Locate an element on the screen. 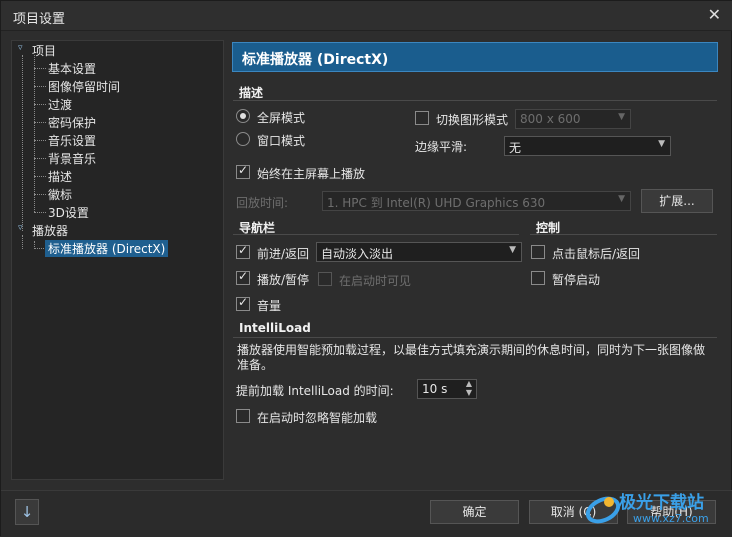 The width and height of the screenshot is (732, 537). switch-graphics-mode-checkbox is located at coordinates (422, 118).